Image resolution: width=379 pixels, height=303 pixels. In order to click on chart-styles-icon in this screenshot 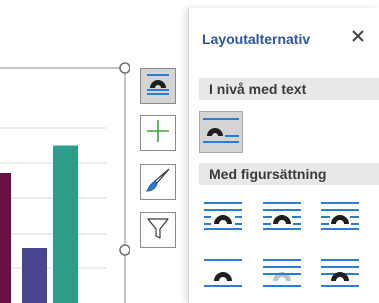, I will do `click(158, 182)`.